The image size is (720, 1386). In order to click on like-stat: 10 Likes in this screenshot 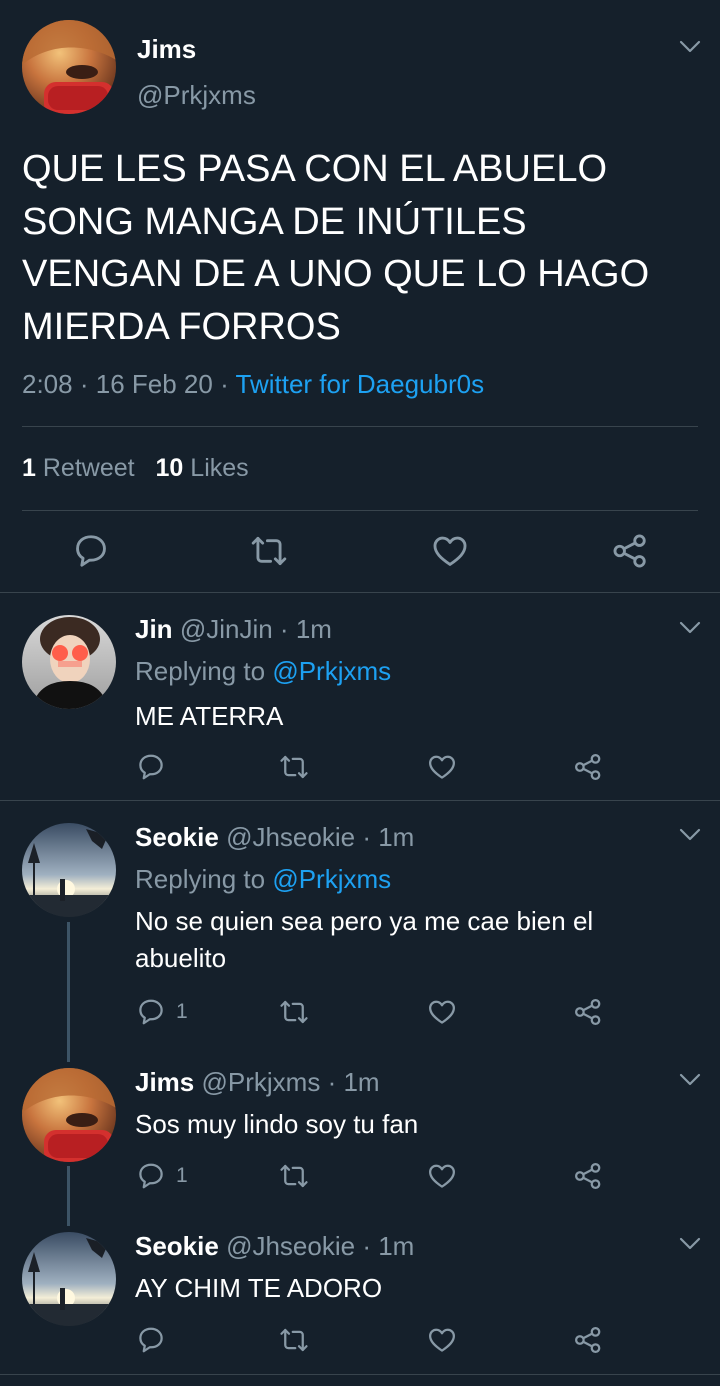, I will do `click(202, 468)`.